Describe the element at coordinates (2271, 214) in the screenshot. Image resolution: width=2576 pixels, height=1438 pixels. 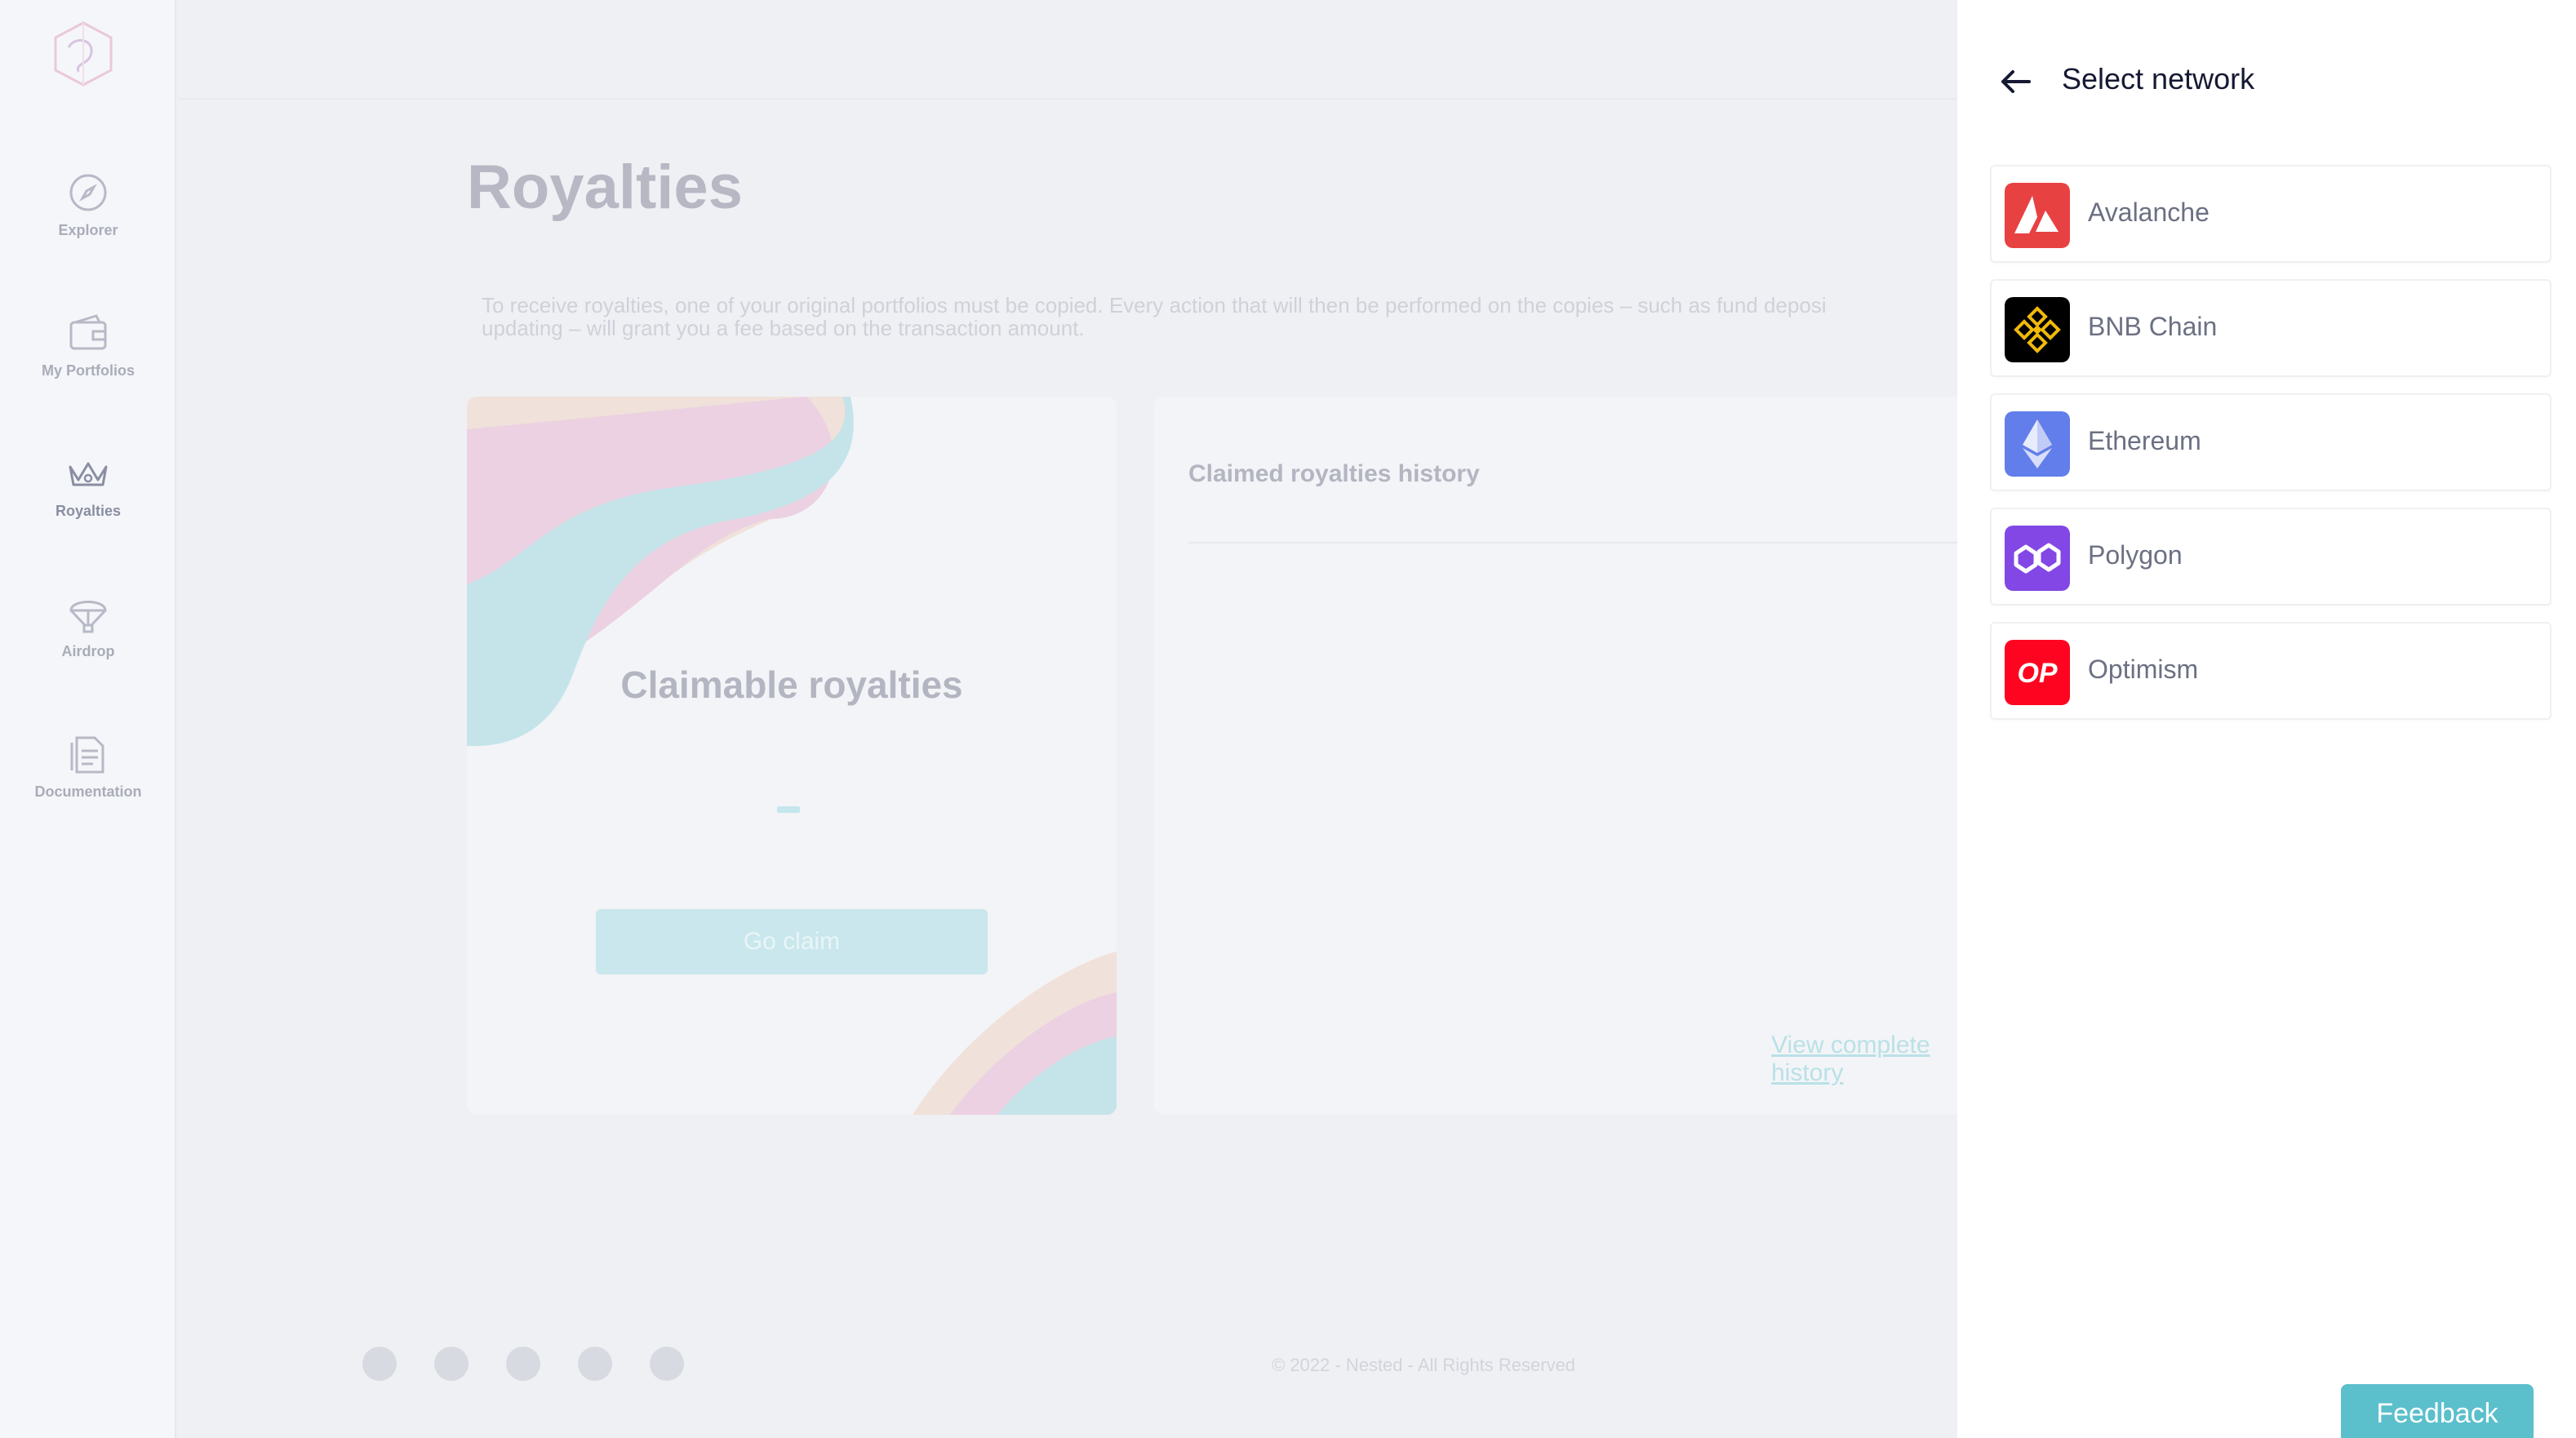
I see `network-option-avalanche: Avalanche` at that location.